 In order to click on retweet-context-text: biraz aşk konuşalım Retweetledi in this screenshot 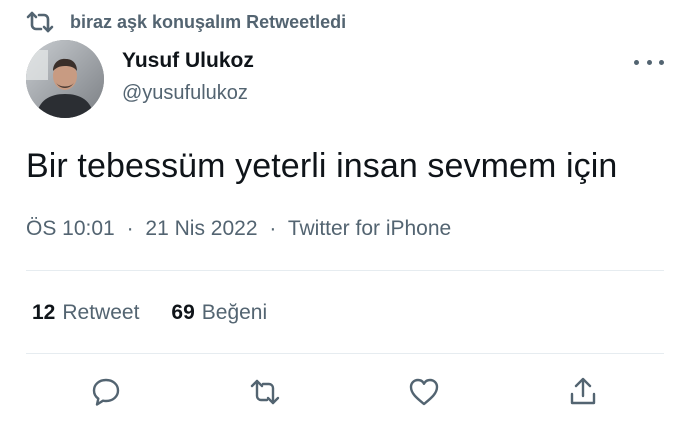, I will do `click(208, 21)`.